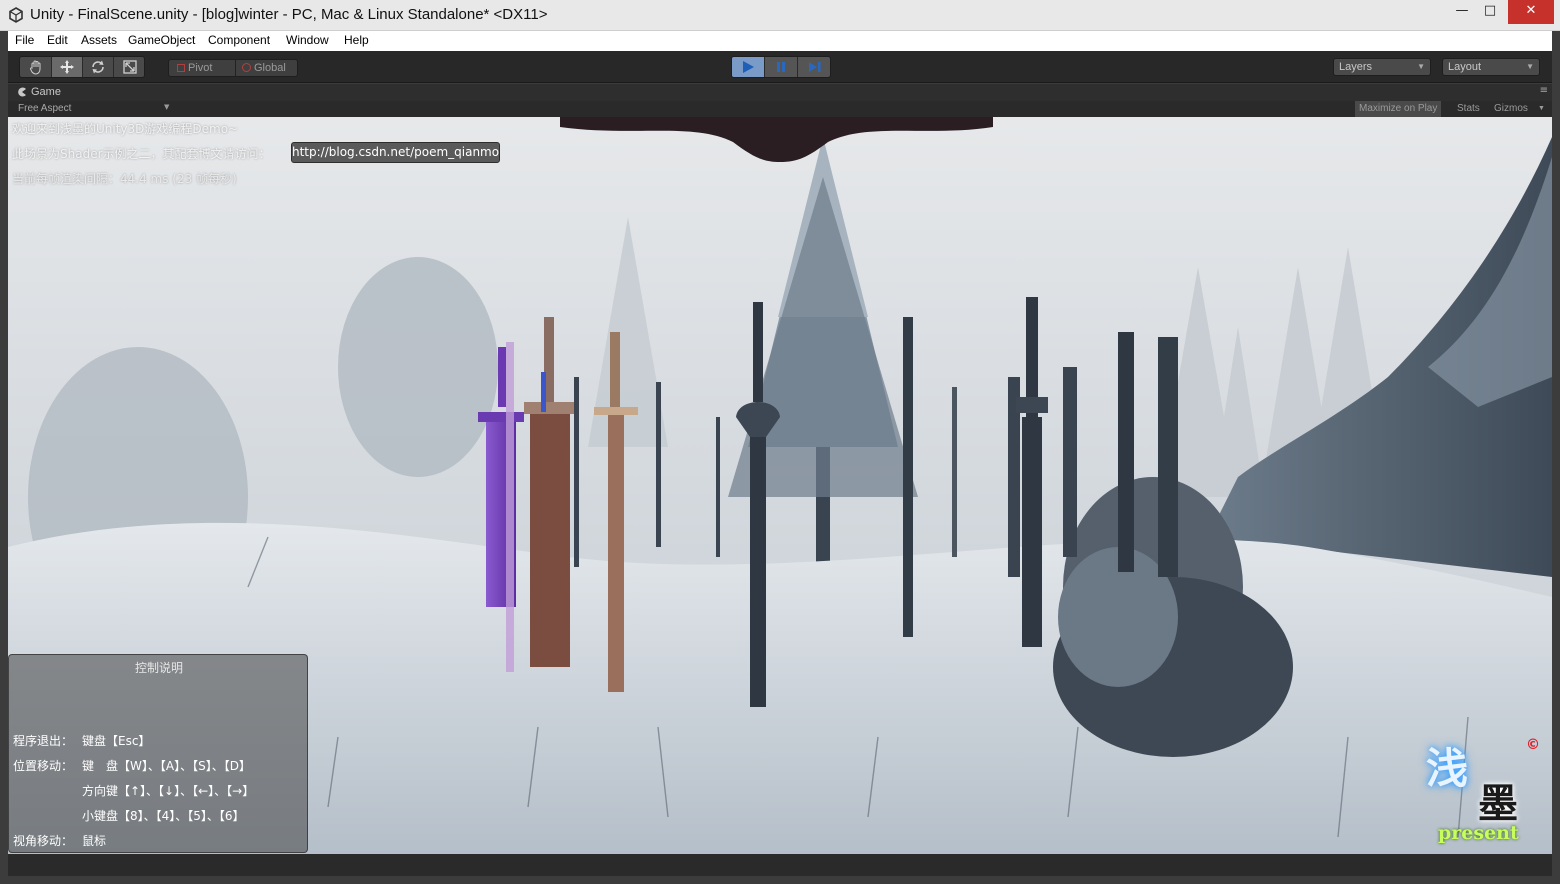 The height and width of the screenshot is (884, 1560). I want to click on logo-glyph-1: 浅, so click(1447, 768).